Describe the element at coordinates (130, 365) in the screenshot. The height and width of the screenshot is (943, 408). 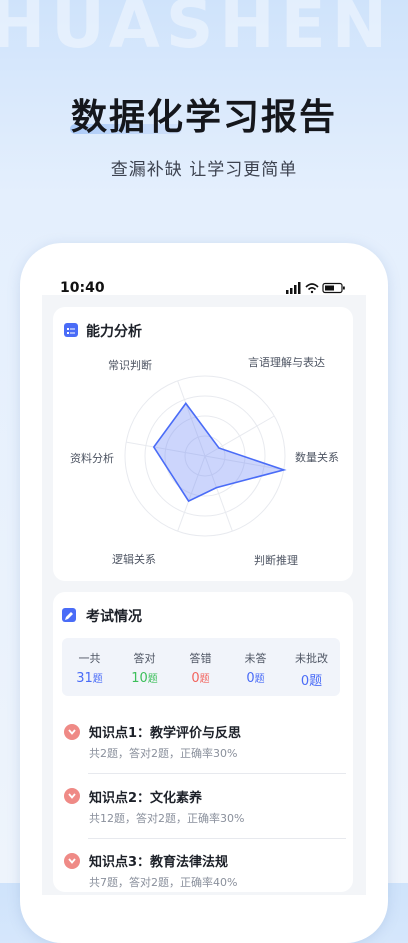
I see `radar-label-changshi: 常识判断` at that location.